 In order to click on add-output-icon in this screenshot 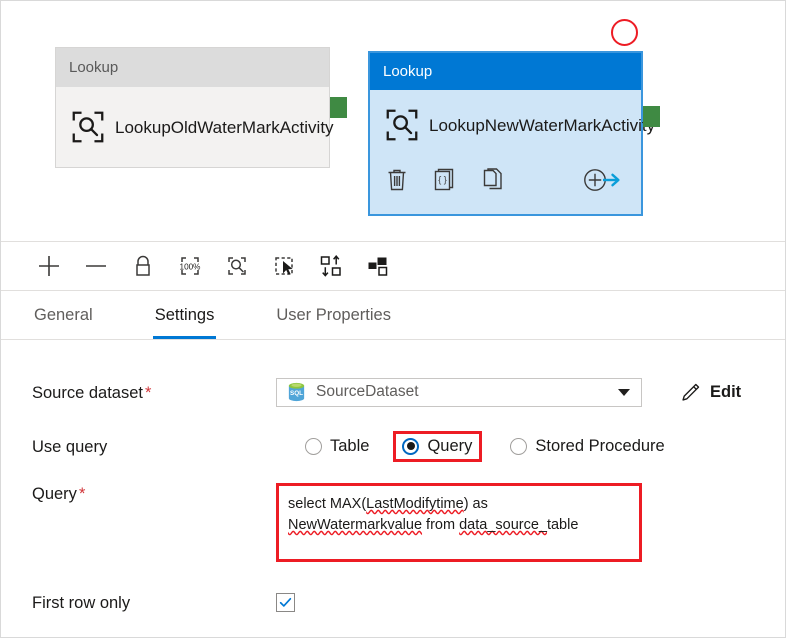, I will do `click(603, 180)`.